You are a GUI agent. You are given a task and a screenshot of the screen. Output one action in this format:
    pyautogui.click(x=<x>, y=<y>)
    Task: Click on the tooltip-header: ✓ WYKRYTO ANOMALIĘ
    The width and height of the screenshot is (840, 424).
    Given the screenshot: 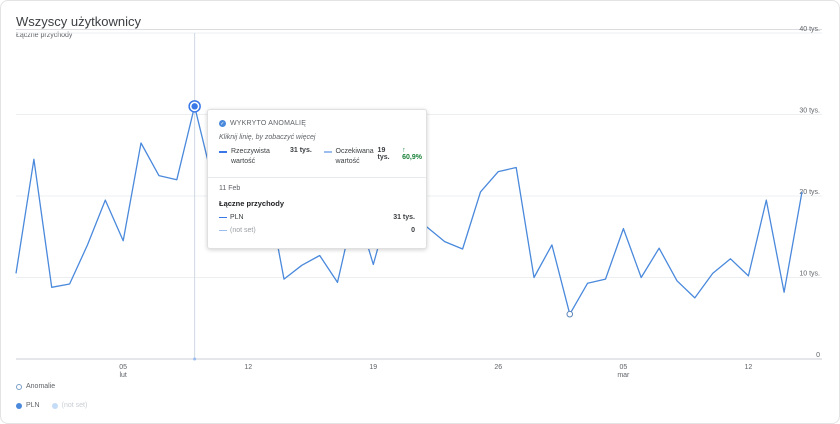 What is the action you would take?
    pyautogui.click(x=262, y=123)
    